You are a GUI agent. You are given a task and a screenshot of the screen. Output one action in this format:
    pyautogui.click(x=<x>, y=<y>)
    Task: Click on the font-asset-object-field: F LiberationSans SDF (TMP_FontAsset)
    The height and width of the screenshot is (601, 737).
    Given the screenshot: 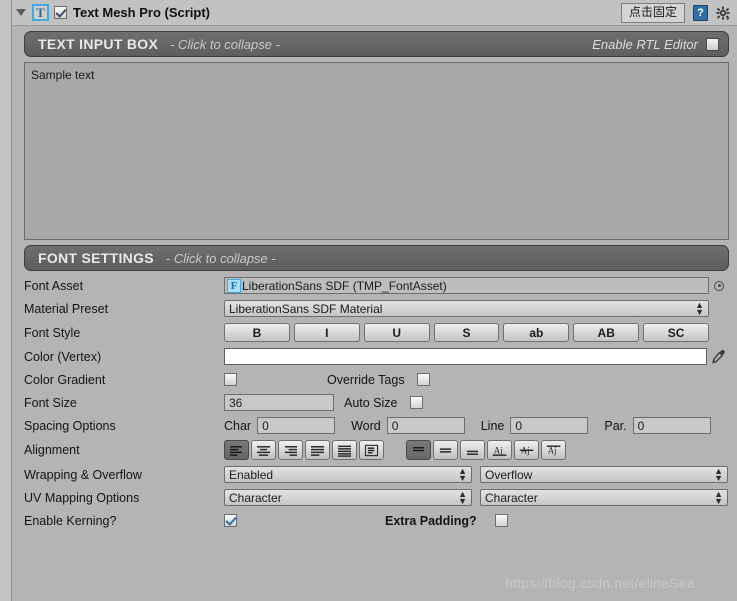 What is the action you would take?
    pyautogui.click(x=466, y=285)
    